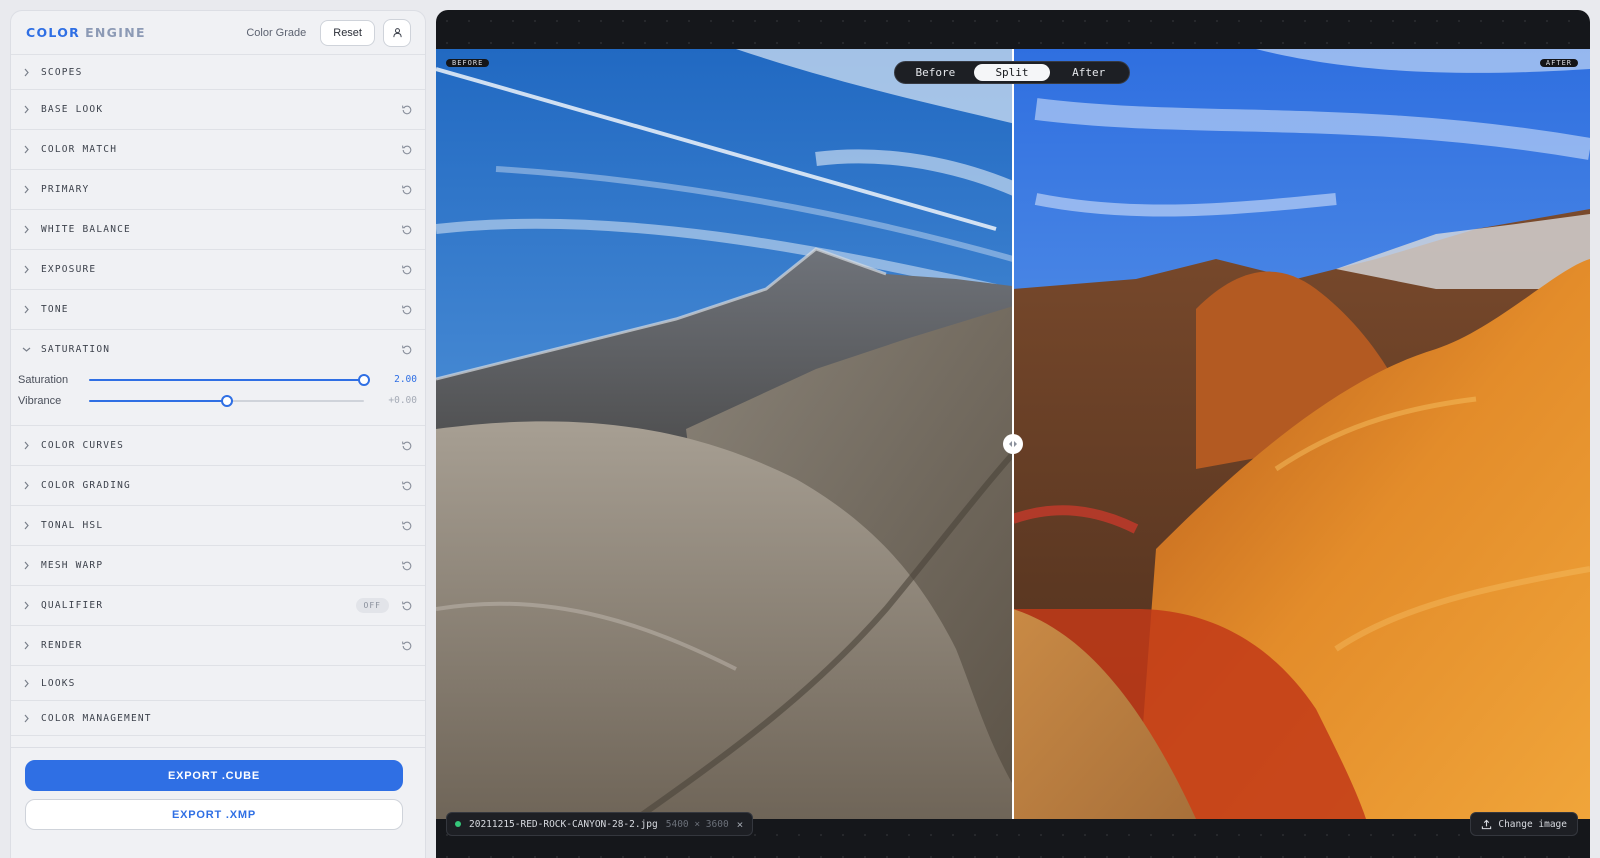 Image resolution: width=1600 pixels, height=858 pixels. Describe the element at coordinates (402, 400) in the screenshot. I see `vibrance-value: +0.00` at that location.